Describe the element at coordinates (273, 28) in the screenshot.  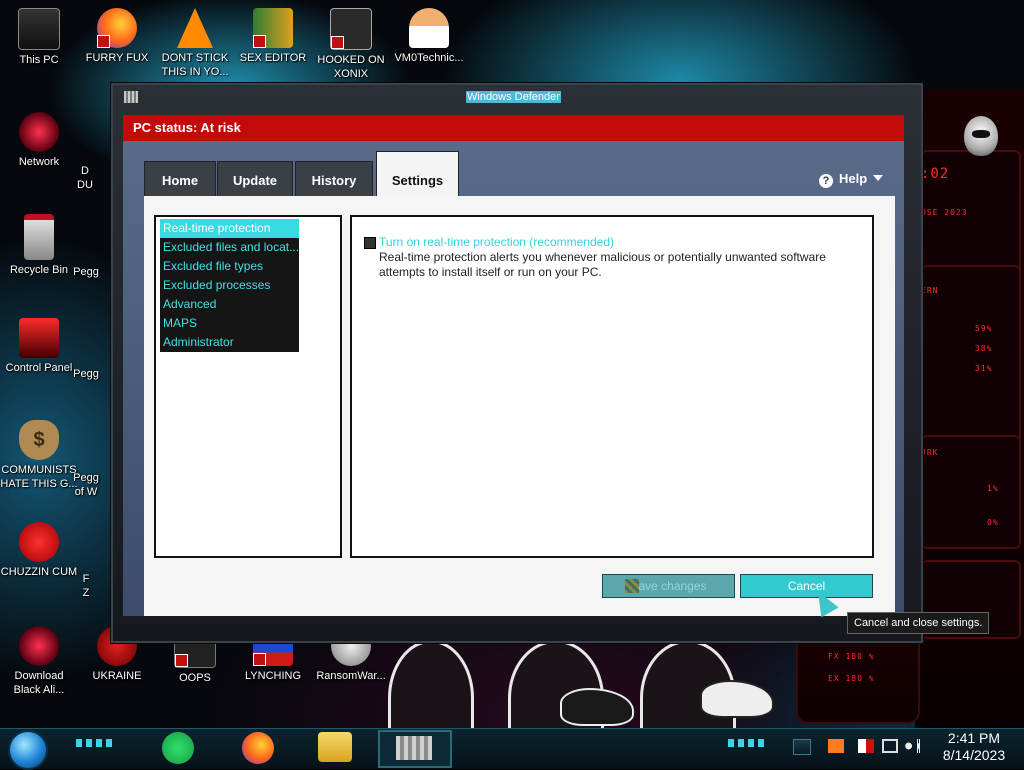
I see `hxd-icon` at that location.